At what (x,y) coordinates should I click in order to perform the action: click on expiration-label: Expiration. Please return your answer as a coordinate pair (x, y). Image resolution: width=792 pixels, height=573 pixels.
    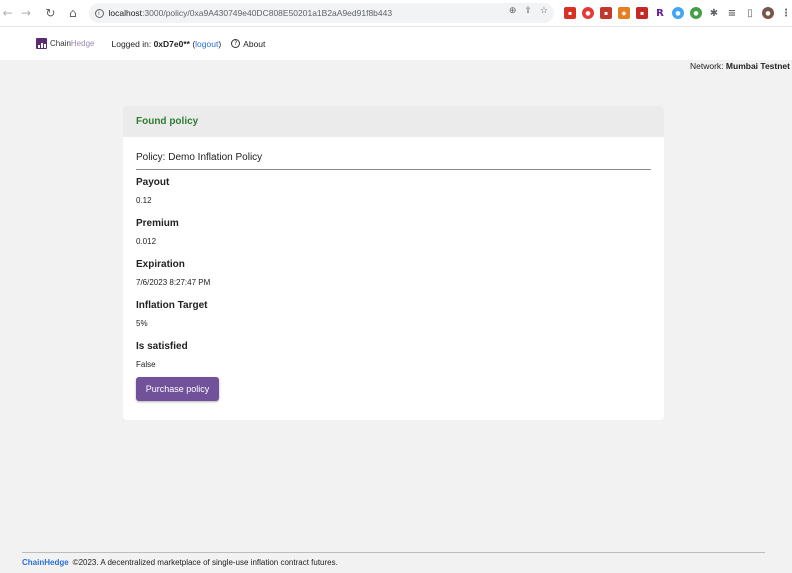
    Looking at the image, I should click on (160, 264).